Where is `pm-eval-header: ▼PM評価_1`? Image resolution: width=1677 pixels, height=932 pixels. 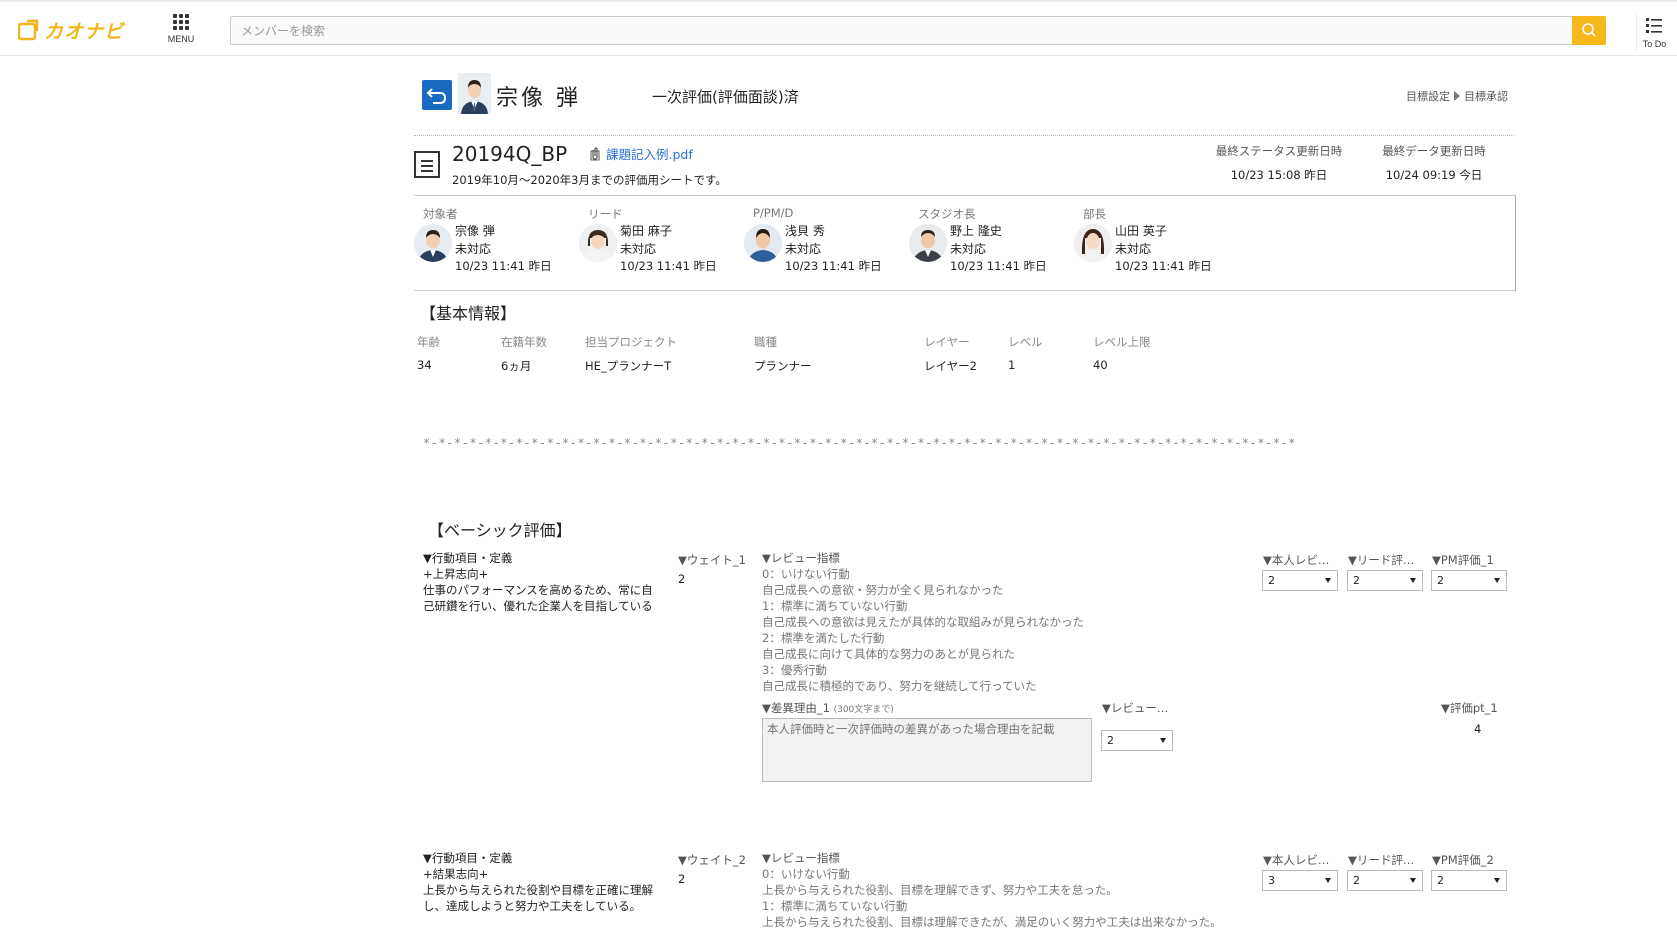
pm-eval-header: ▼PM評価_1 is located at coordinates (1463, 560).